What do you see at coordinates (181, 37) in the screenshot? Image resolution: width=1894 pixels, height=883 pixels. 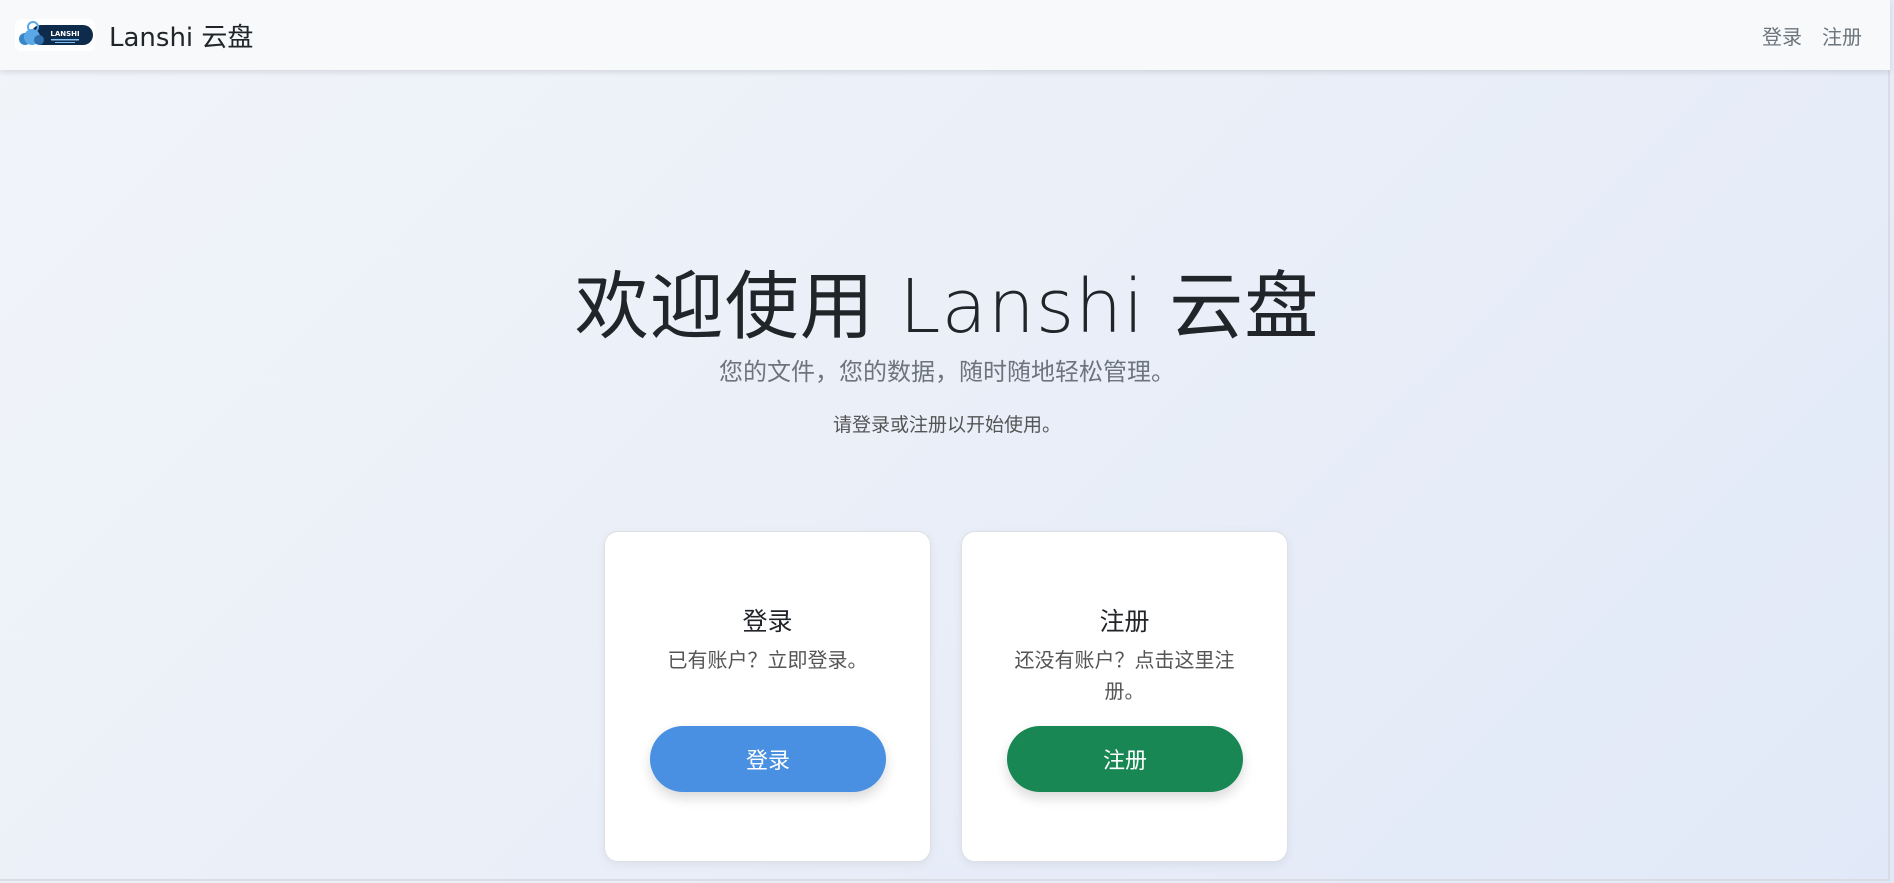 I see `brand-name: Lanshi 云盘` at bounding box center [181, 37].